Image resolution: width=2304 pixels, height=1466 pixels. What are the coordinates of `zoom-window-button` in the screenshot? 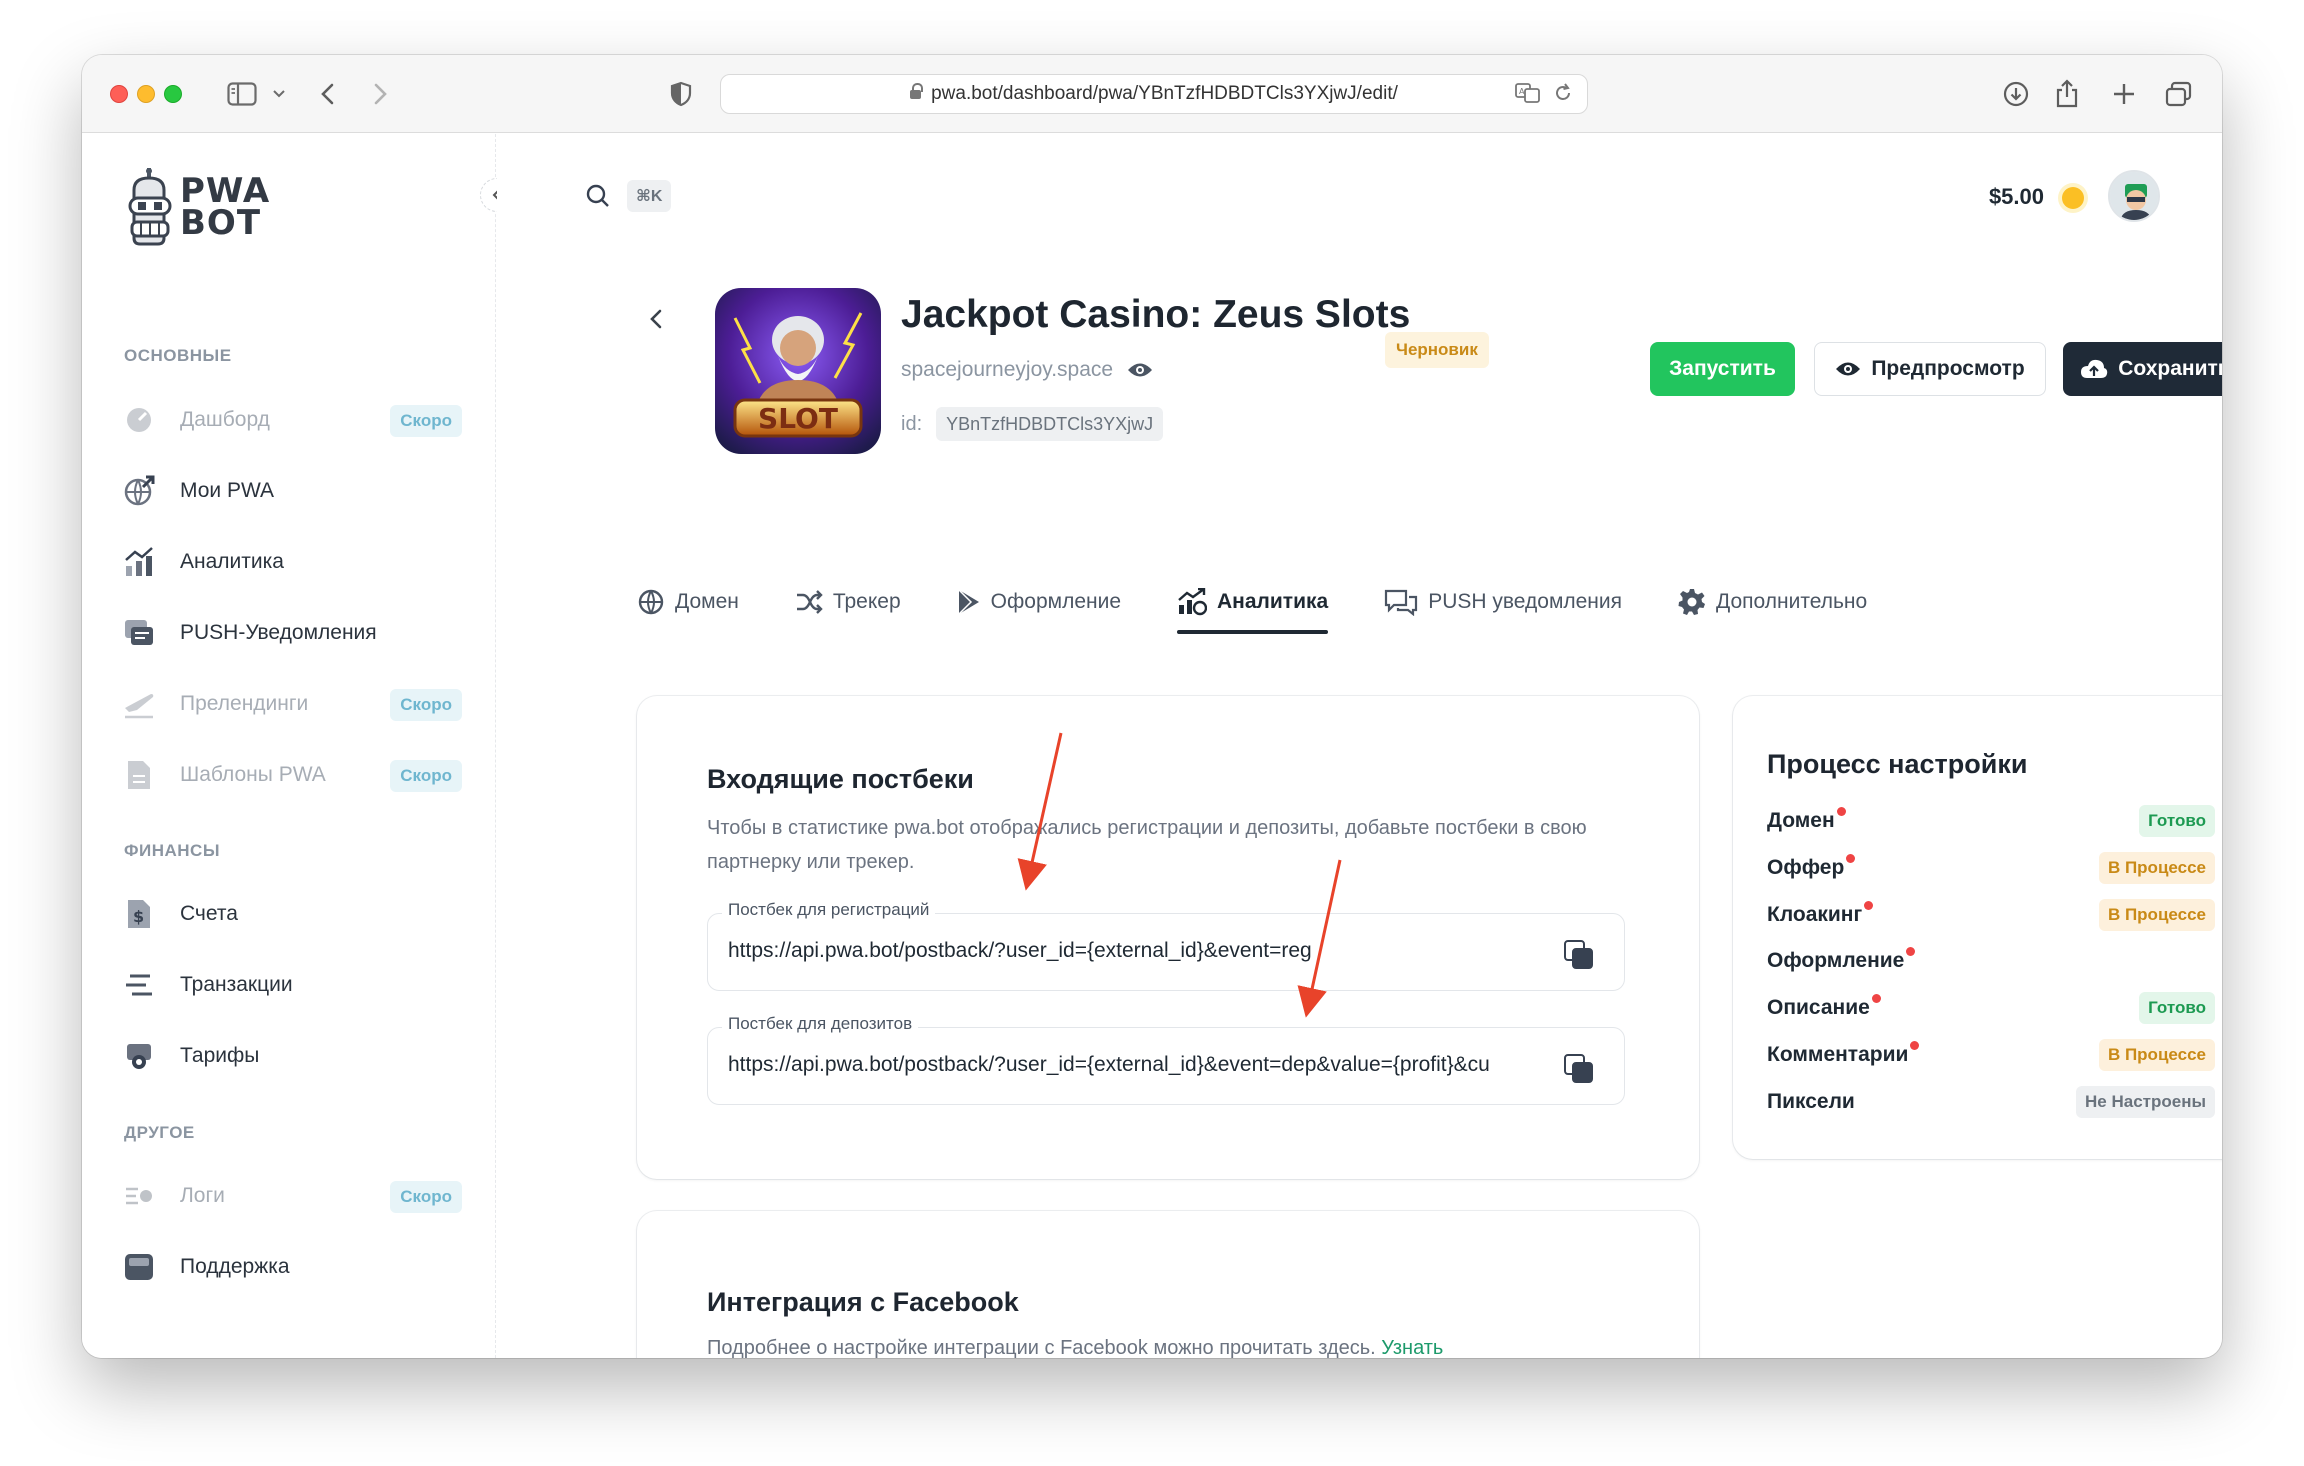 It's located at (173, 94).